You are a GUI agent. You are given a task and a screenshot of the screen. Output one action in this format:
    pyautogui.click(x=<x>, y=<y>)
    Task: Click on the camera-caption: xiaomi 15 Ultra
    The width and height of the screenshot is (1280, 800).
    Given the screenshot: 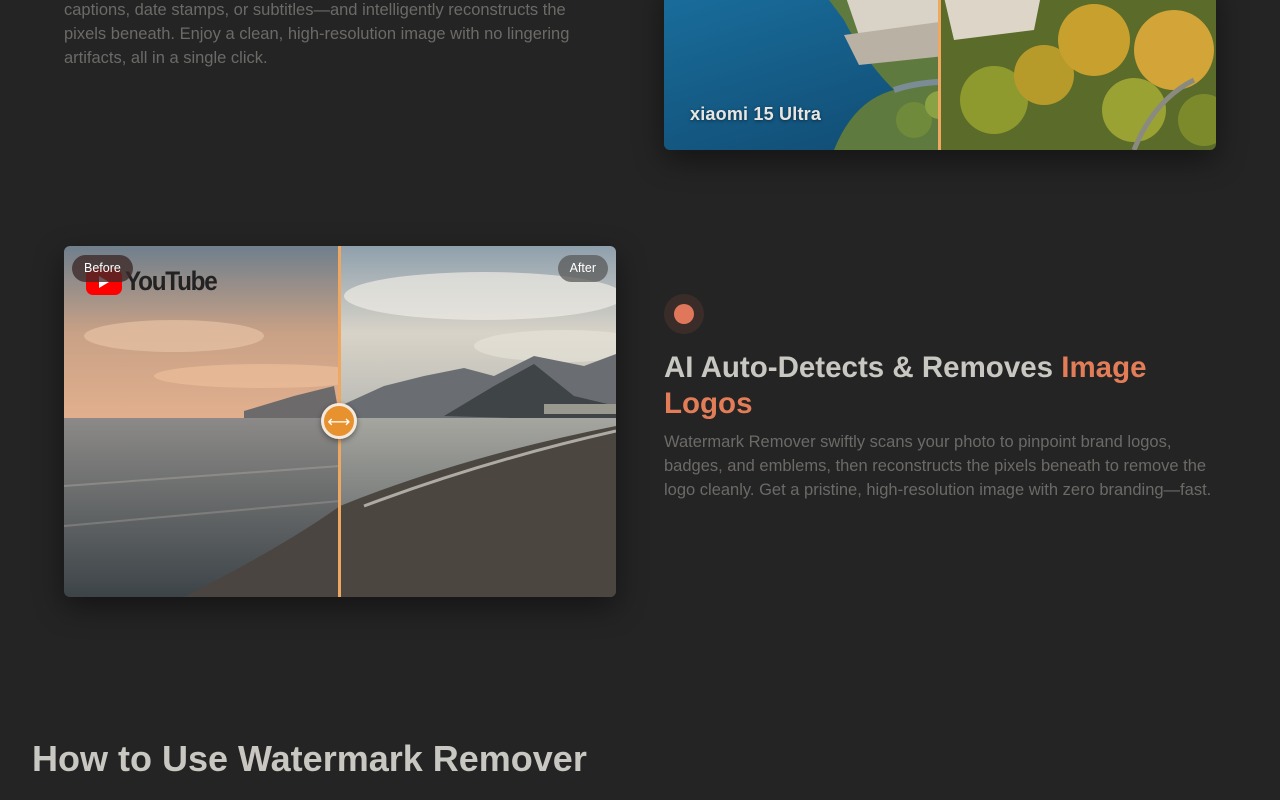 What is the action you would take?
    pyautogui.click(x=756, y=114)
    